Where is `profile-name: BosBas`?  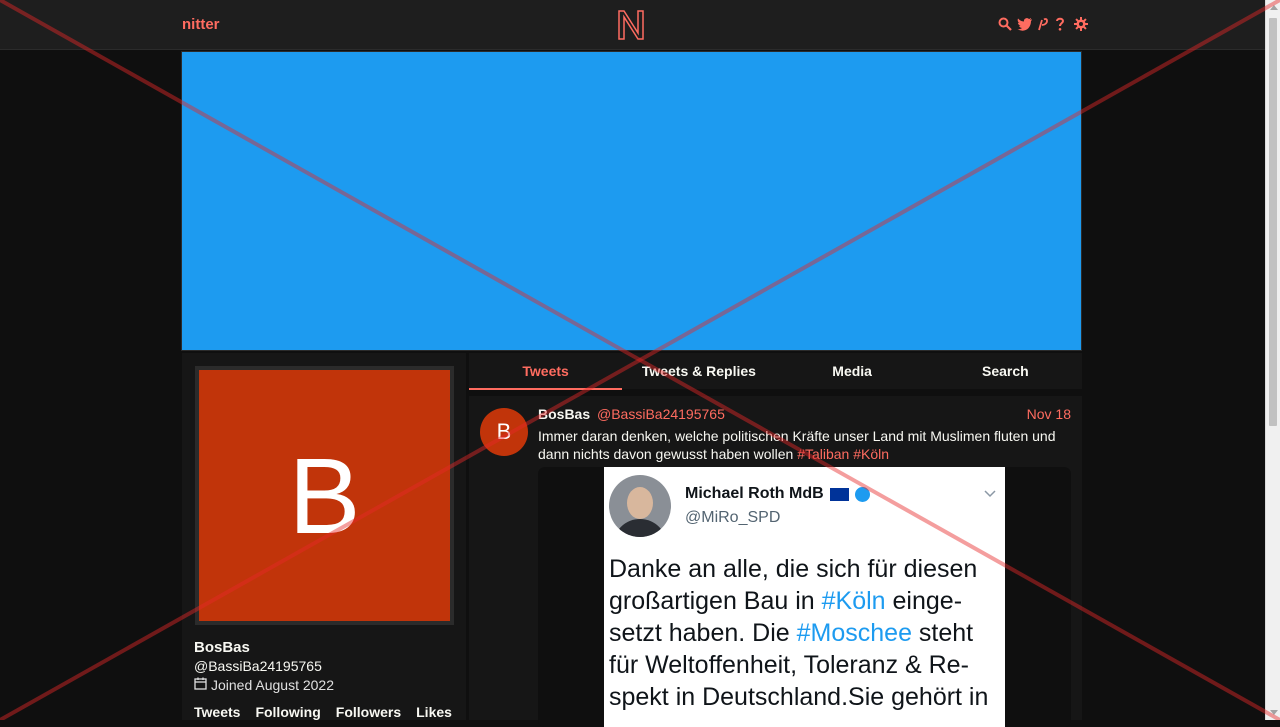 profile-name: BosBas is located at coordinates (222, 647).